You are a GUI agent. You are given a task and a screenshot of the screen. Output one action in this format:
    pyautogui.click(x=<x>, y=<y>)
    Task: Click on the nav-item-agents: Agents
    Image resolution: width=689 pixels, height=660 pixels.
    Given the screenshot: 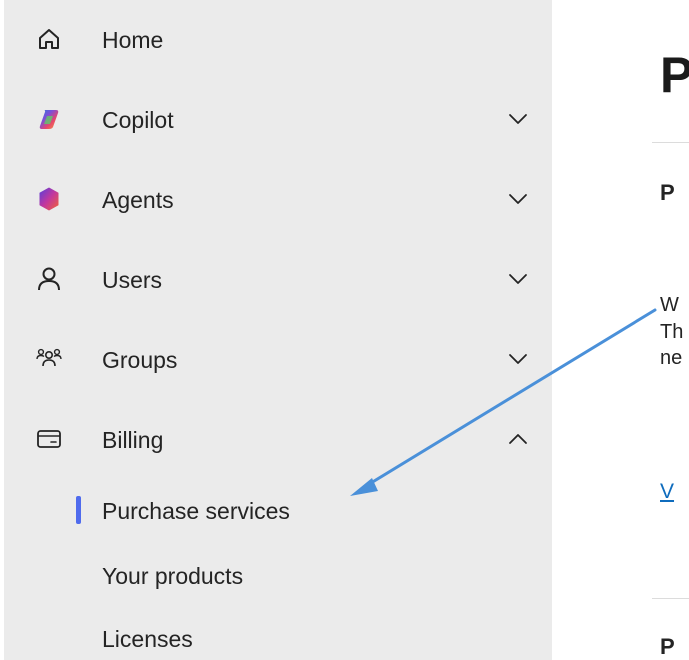 What is the action you would take?
    pyautogui.click(x=278, y=199)
    